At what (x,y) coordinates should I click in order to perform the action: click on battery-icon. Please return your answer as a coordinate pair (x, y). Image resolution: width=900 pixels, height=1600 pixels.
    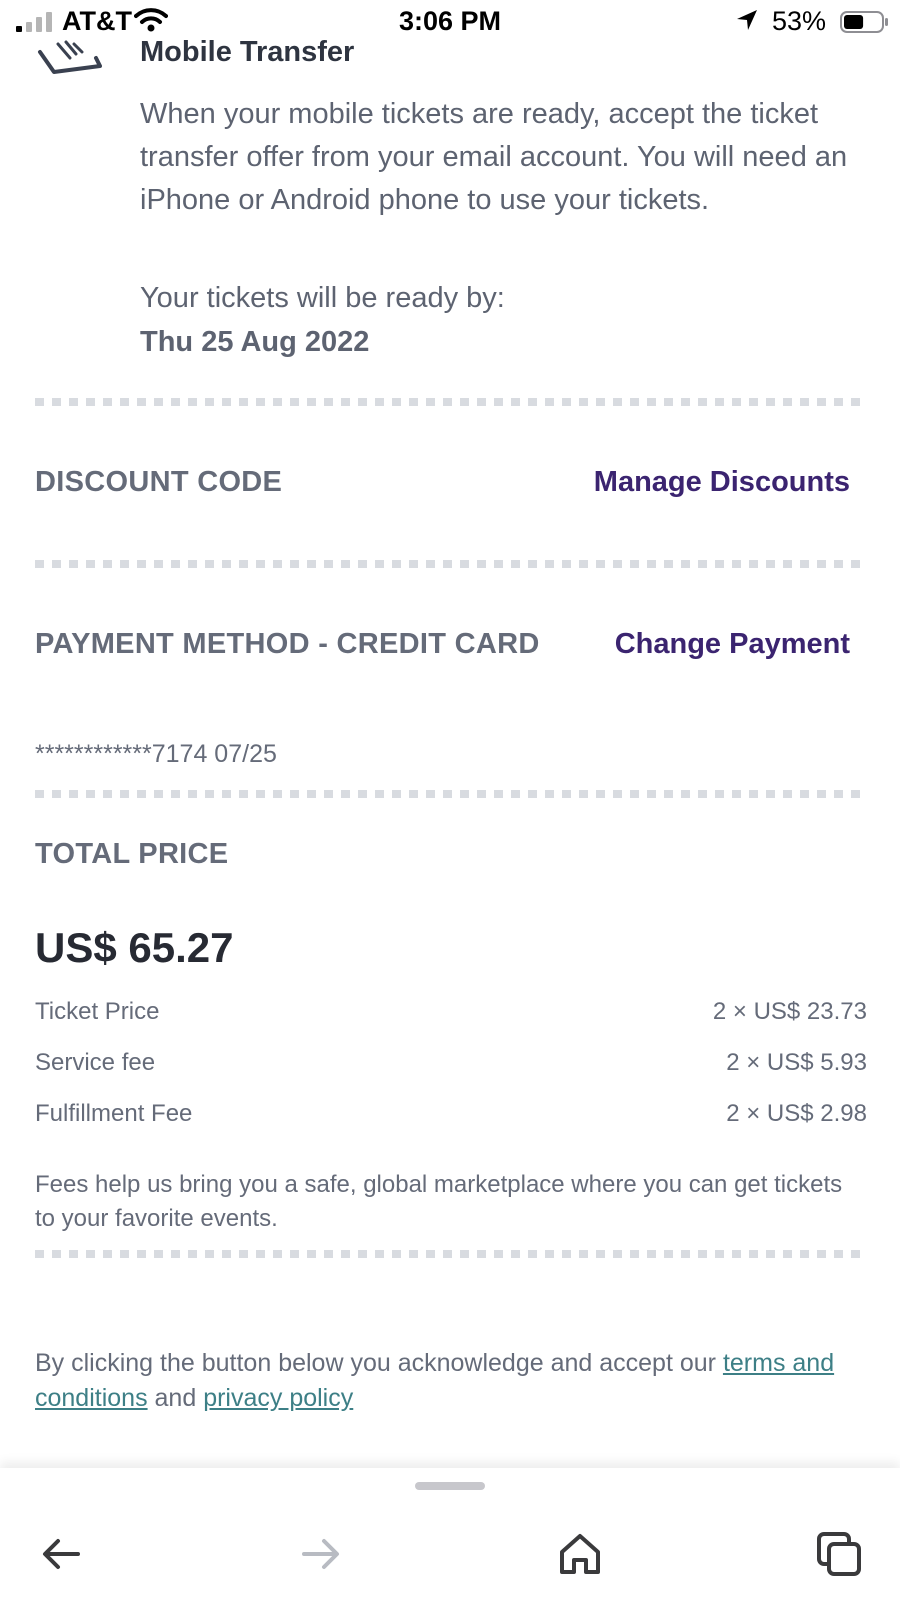
    Looking at the image, I should click on (864, 22).